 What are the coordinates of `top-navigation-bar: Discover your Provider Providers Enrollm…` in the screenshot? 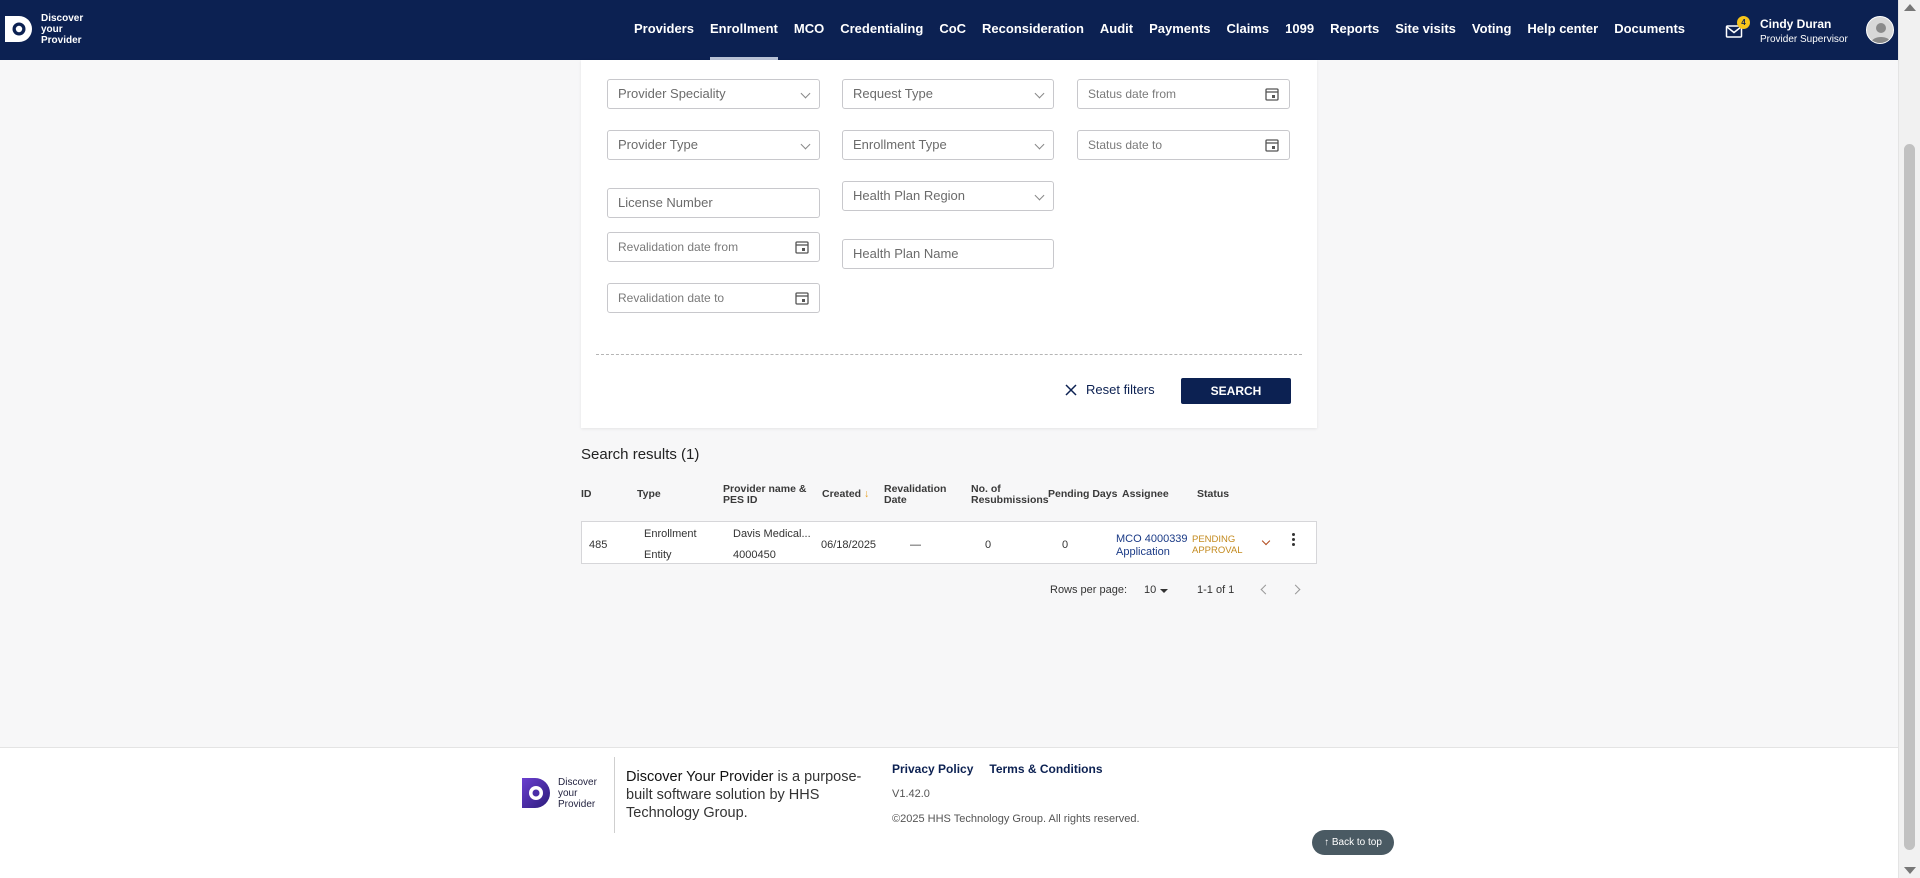 It's located at (949, 30).